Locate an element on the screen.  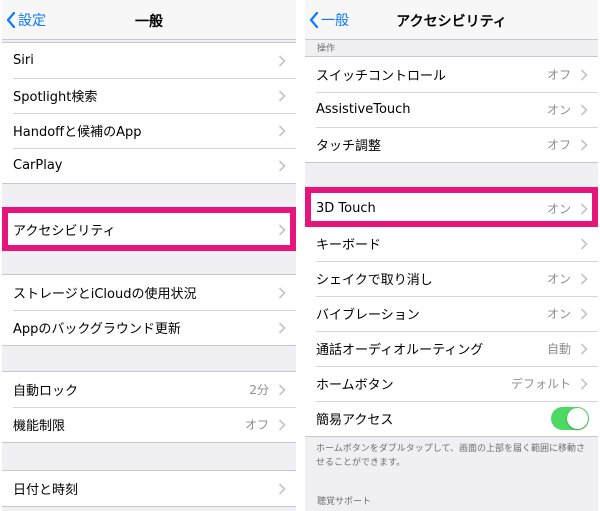
item-label: 簡易アクセス is located at coordinates (355, 420).